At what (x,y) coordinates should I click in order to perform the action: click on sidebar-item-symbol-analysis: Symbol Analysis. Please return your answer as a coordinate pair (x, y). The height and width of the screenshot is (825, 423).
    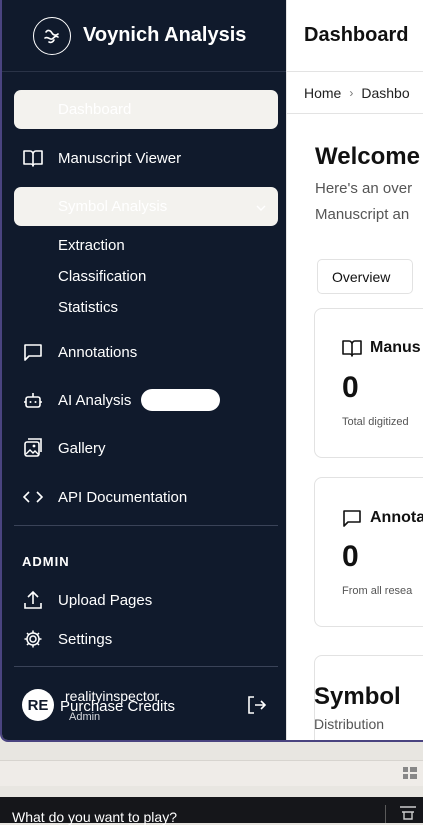
    Looking at the image, I should click on (146, 206).